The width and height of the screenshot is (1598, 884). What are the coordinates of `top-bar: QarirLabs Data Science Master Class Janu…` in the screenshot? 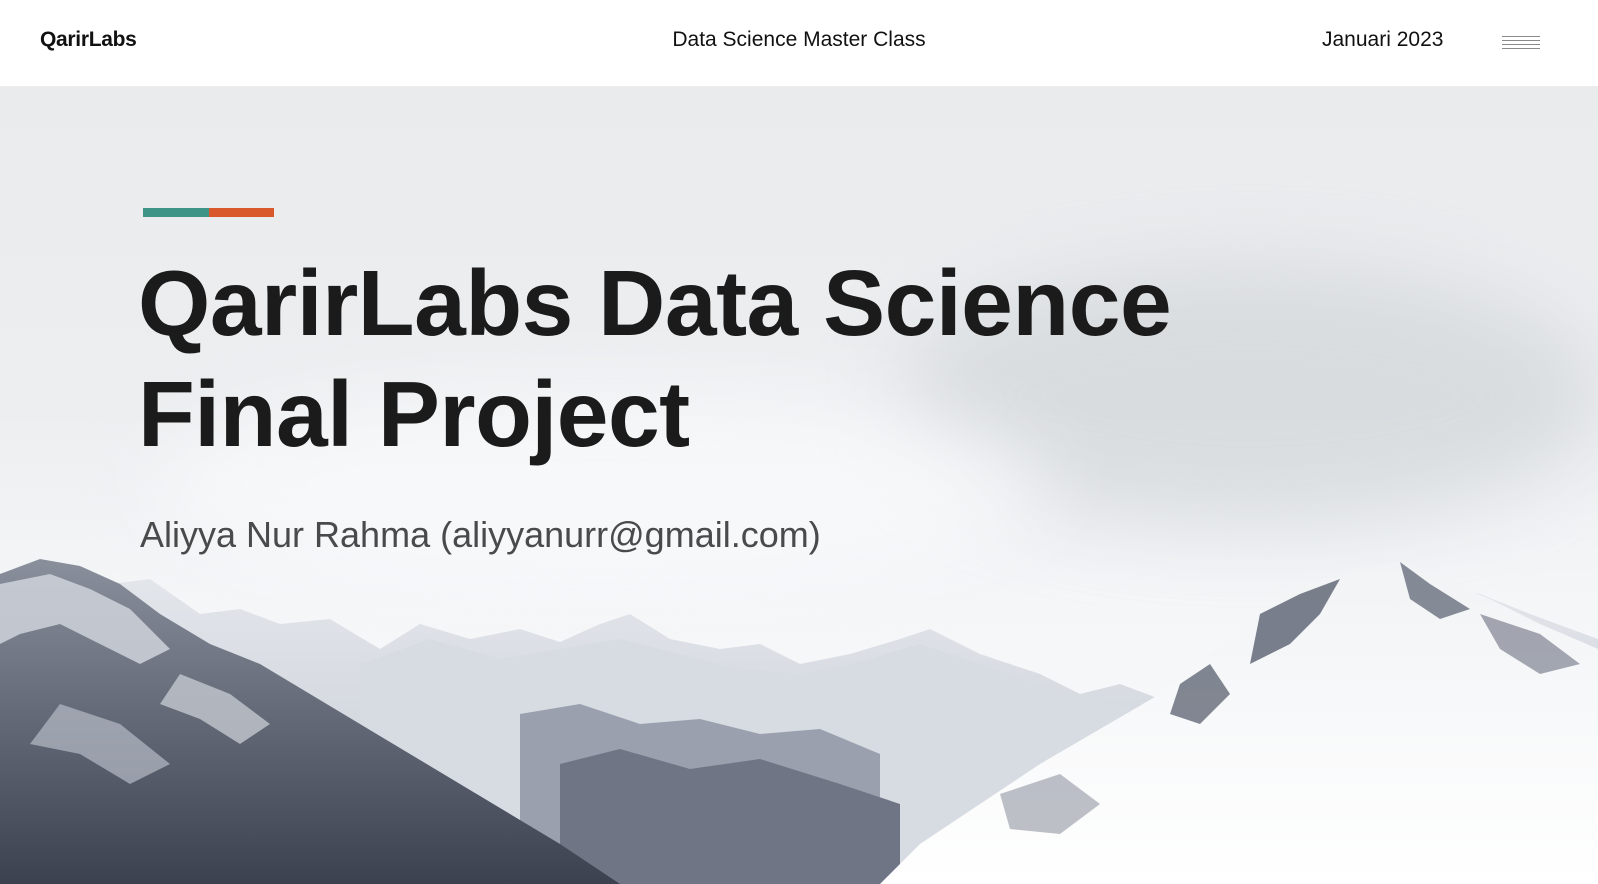 It's located at (799, 43).